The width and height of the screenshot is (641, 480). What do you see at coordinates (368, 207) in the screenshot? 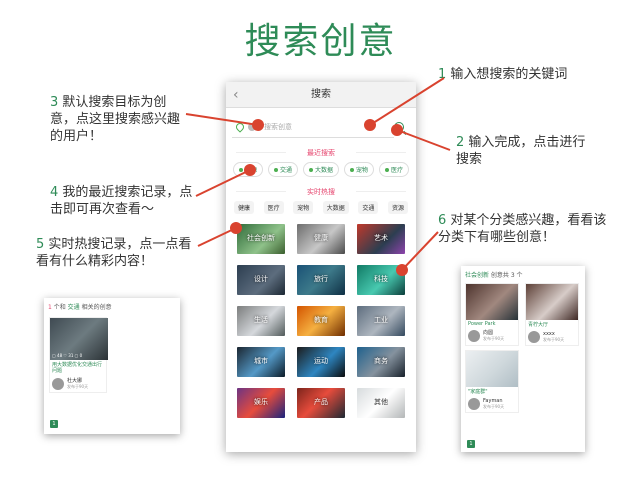
I see `hot-tag: 交通` at bounding box center [368, 207].